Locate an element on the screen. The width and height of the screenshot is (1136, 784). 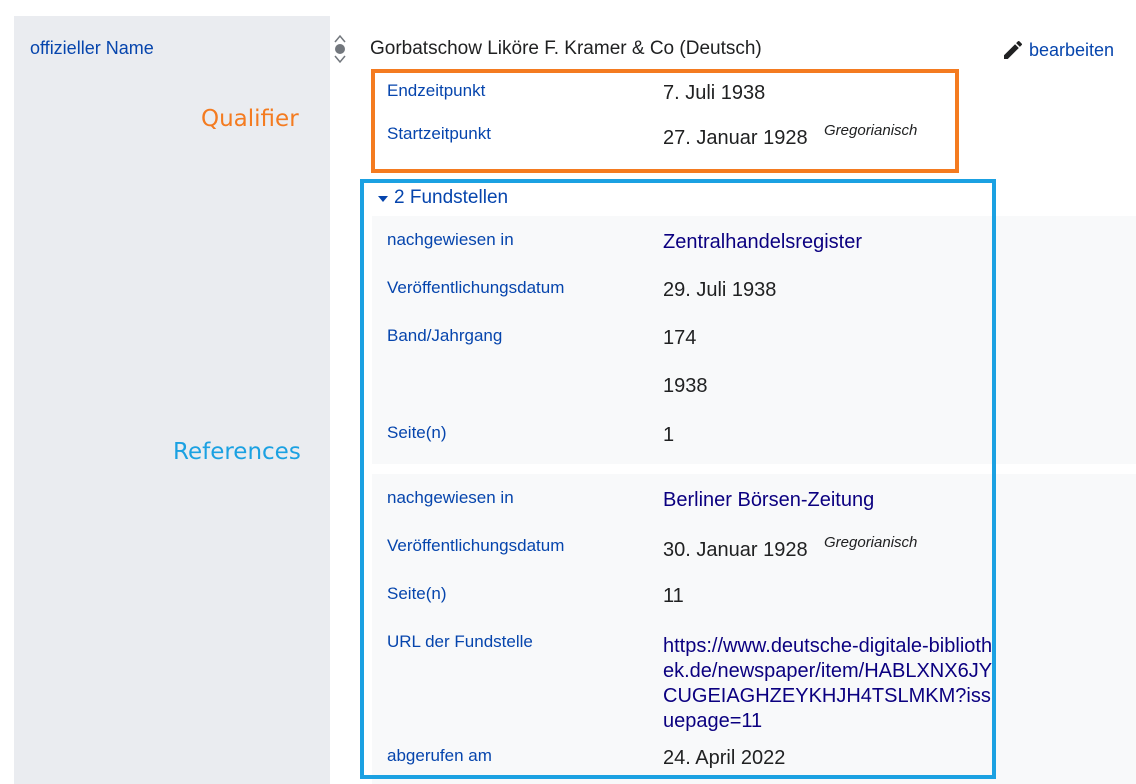
edit-label: bearbeiten is located at coordinates (1072, 49).